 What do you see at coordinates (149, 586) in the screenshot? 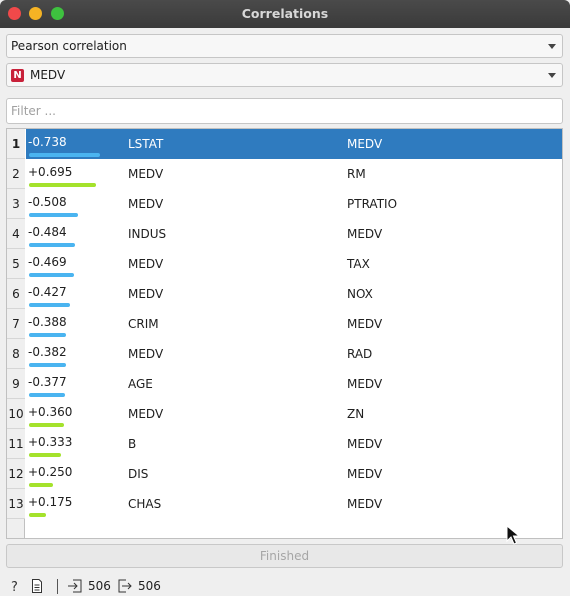
I see `output-count: 506` at bounding box center [149, 586].